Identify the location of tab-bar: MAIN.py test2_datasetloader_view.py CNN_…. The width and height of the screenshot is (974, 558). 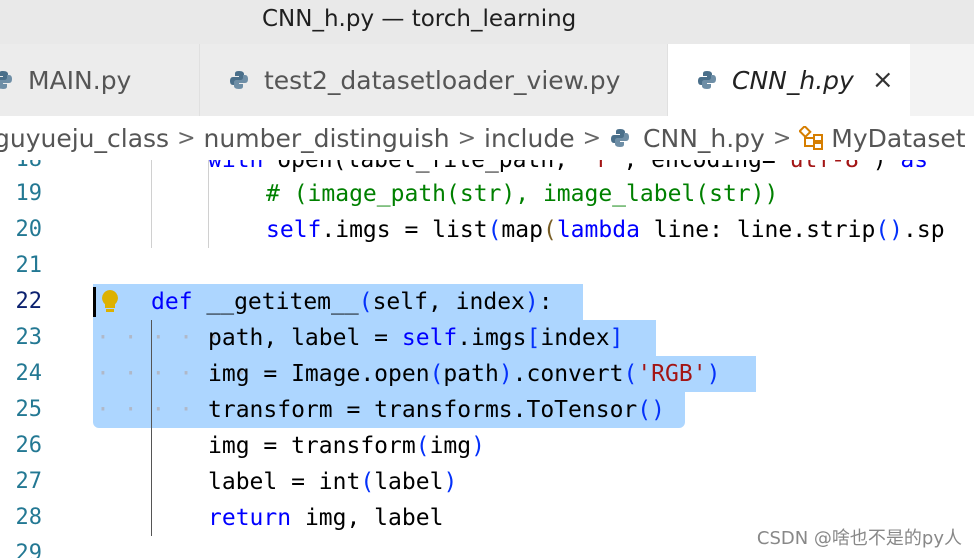
(487, 80).